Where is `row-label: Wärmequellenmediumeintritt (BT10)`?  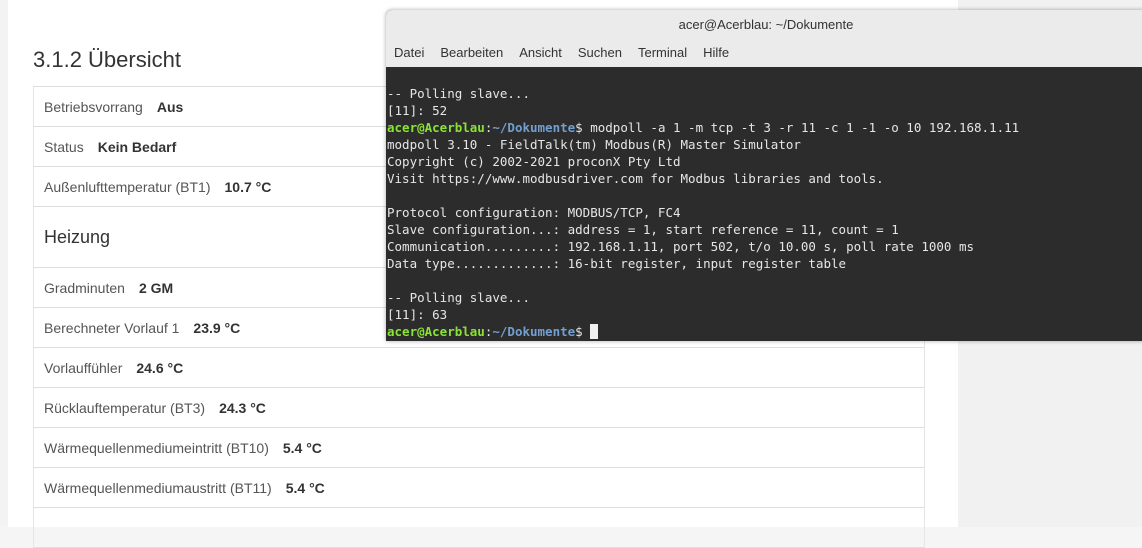
row-label: Wärmequellenmediumeintritt (BT10) is located at coordinates (156, 447).